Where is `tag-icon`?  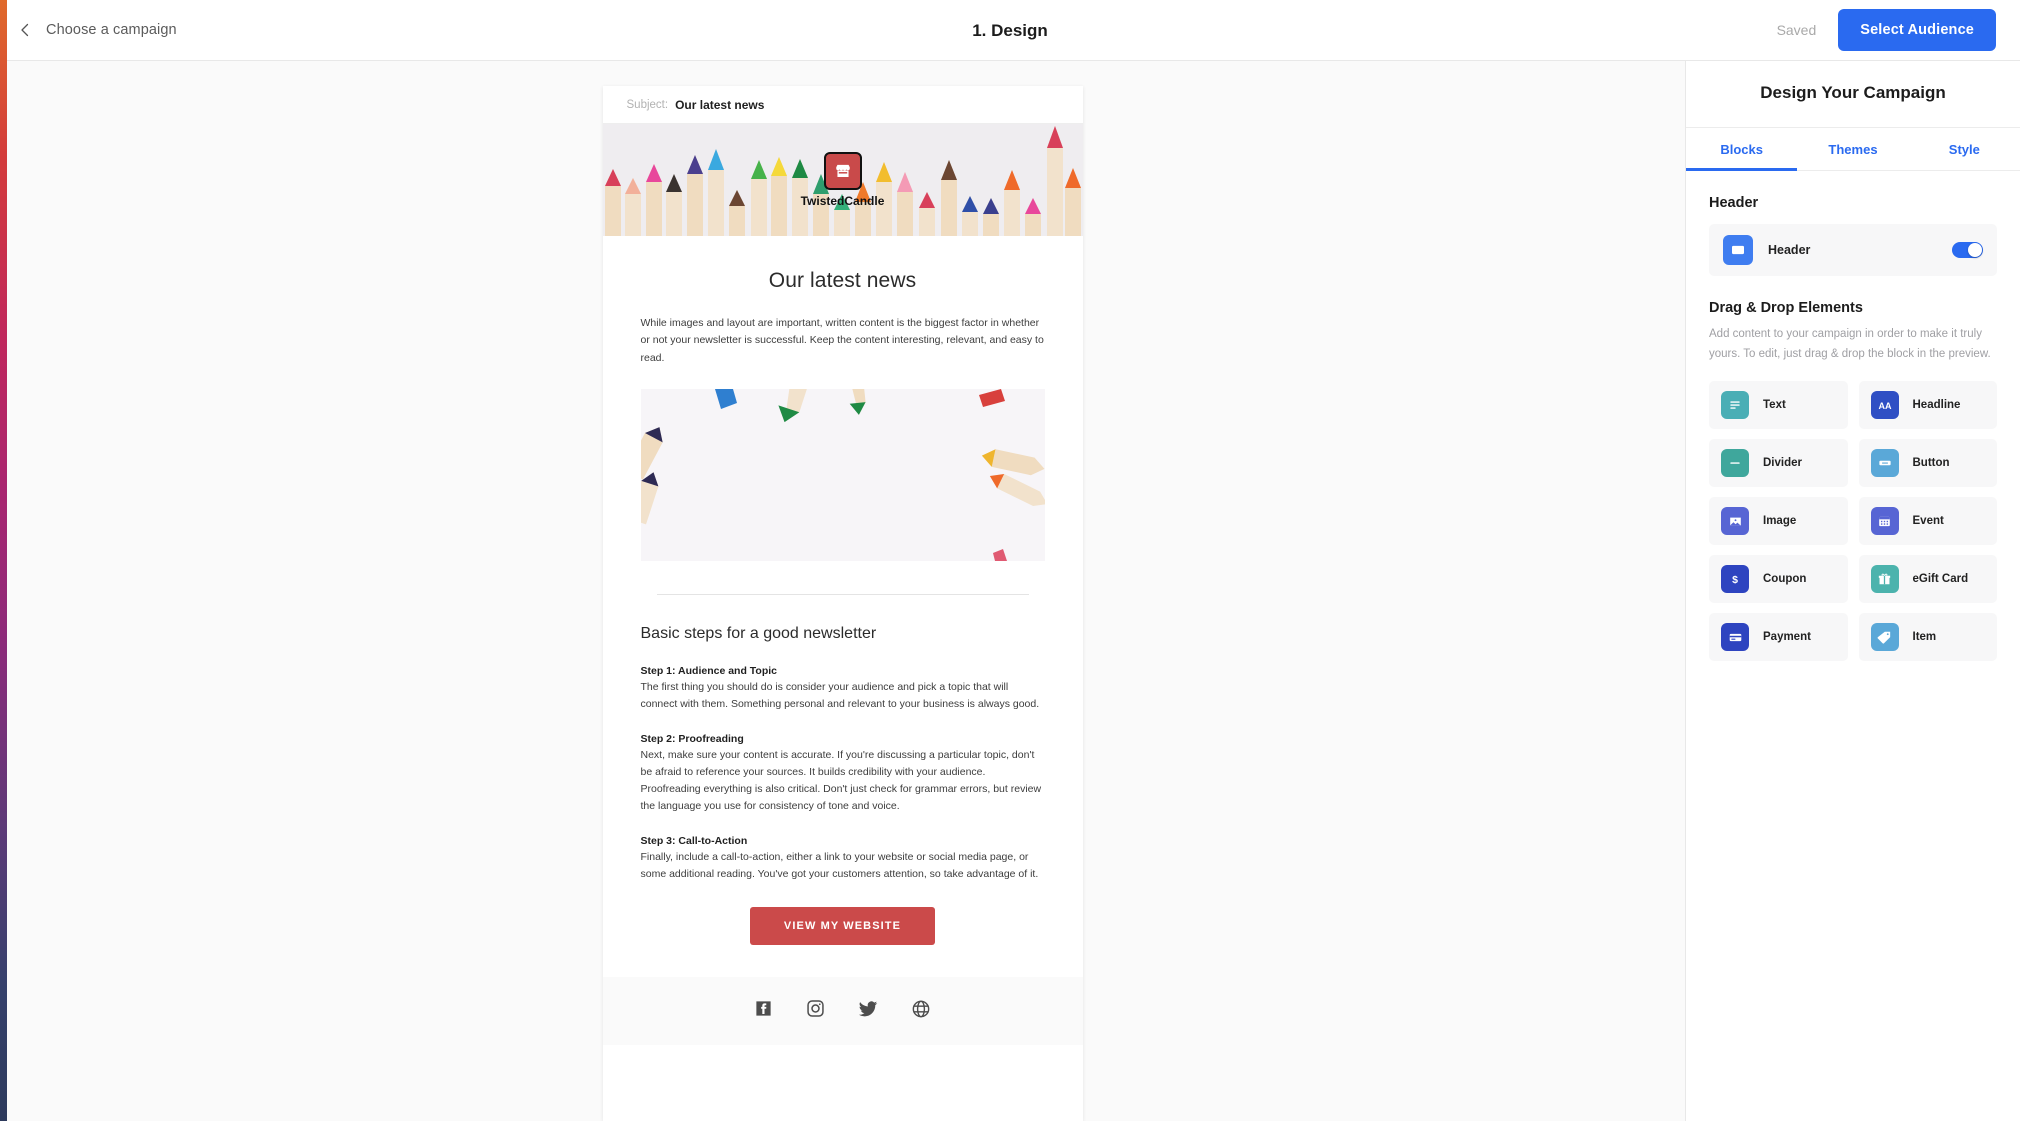
tag-icon is located at coordinates (1884, 637).